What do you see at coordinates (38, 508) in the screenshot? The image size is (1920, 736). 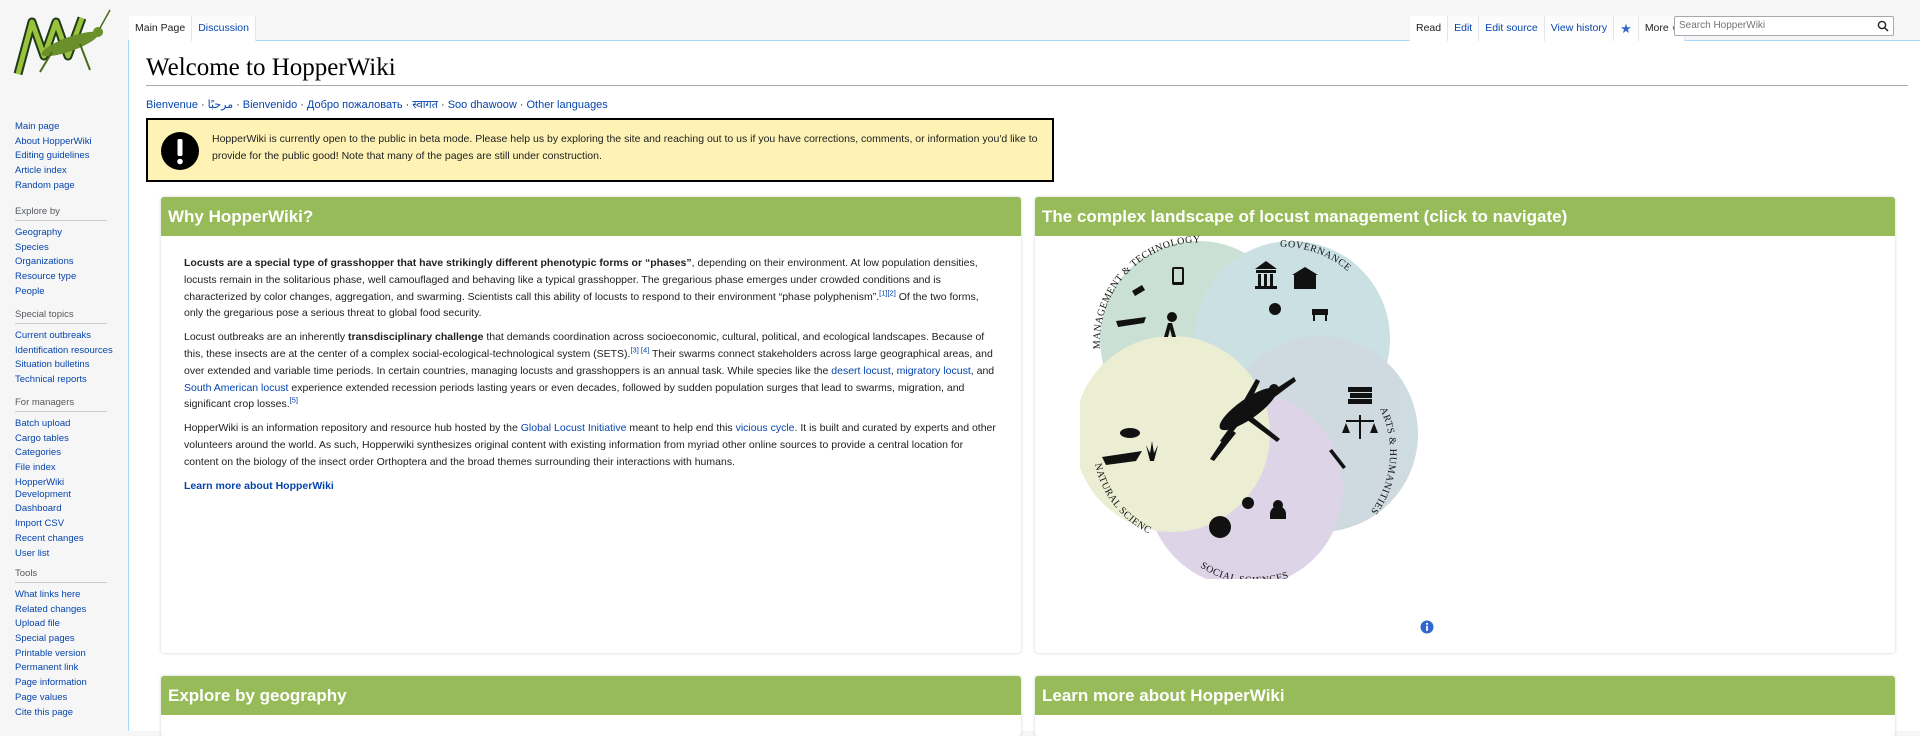 I see `sidebar-link-dashboard: Dashboard` at bounding box center [38, 508].